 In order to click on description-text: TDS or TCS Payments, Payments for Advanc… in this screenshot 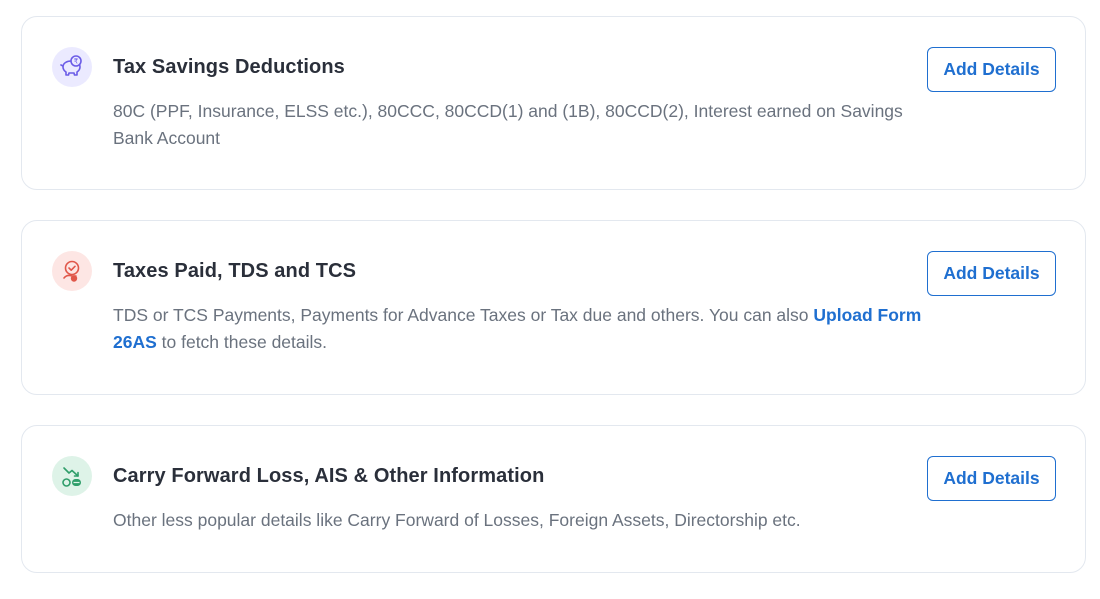, I will do `click(463, 315)`.